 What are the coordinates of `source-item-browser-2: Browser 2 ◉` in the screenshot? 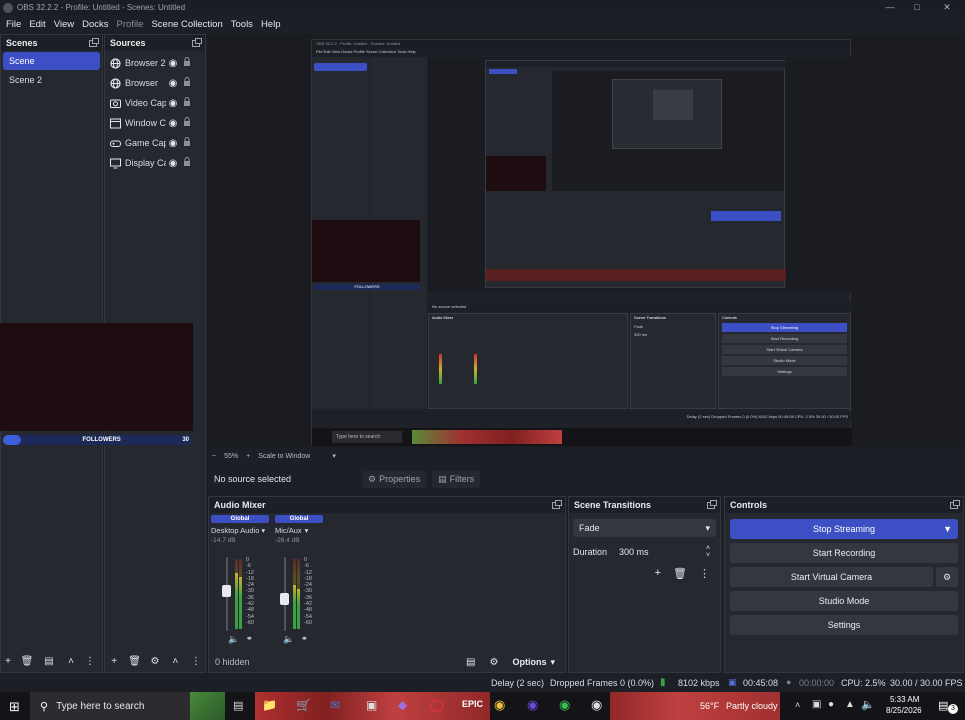 It's located at (155, 63).